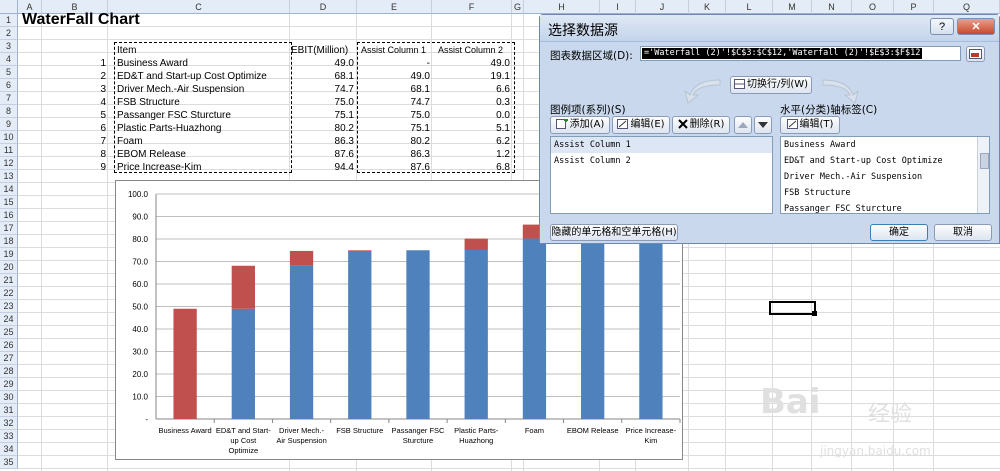 The height and width of the screenshot is (471, 1000). I want to click on axis-item-1: Business Award, so click(820, 145).